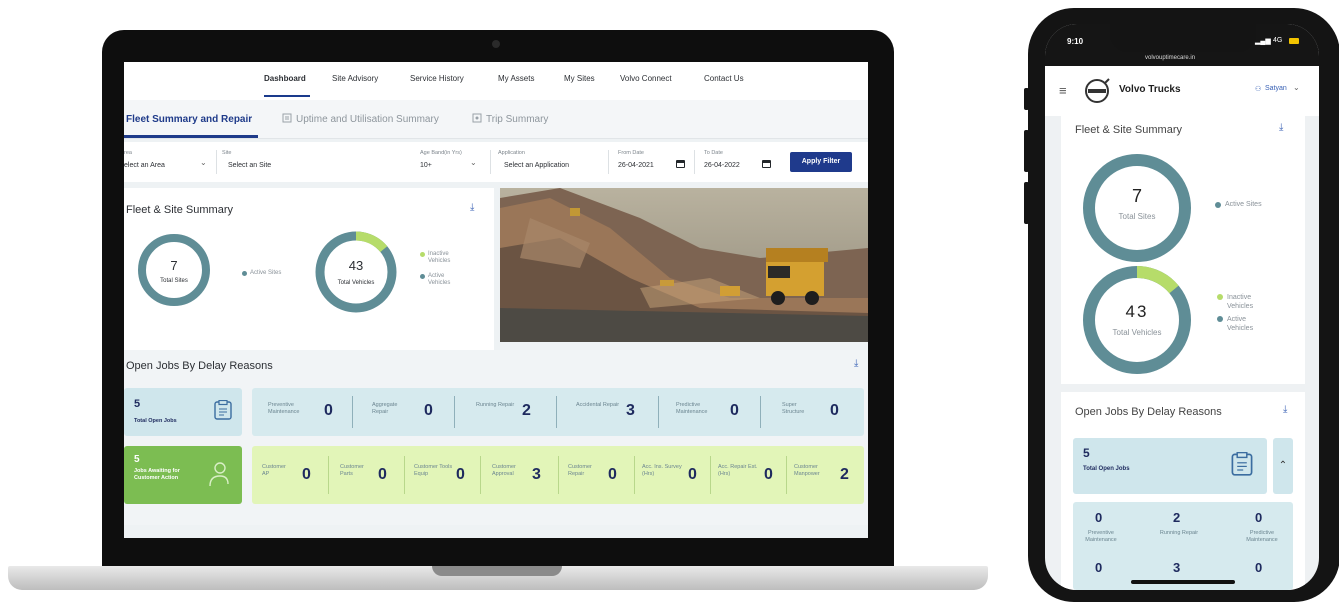 This screenshot has height=603, width=1339. What do you see at coordinates (1294, 41) in the screenshot?
I see `battery-icon` at bounding box center [1294, 41].